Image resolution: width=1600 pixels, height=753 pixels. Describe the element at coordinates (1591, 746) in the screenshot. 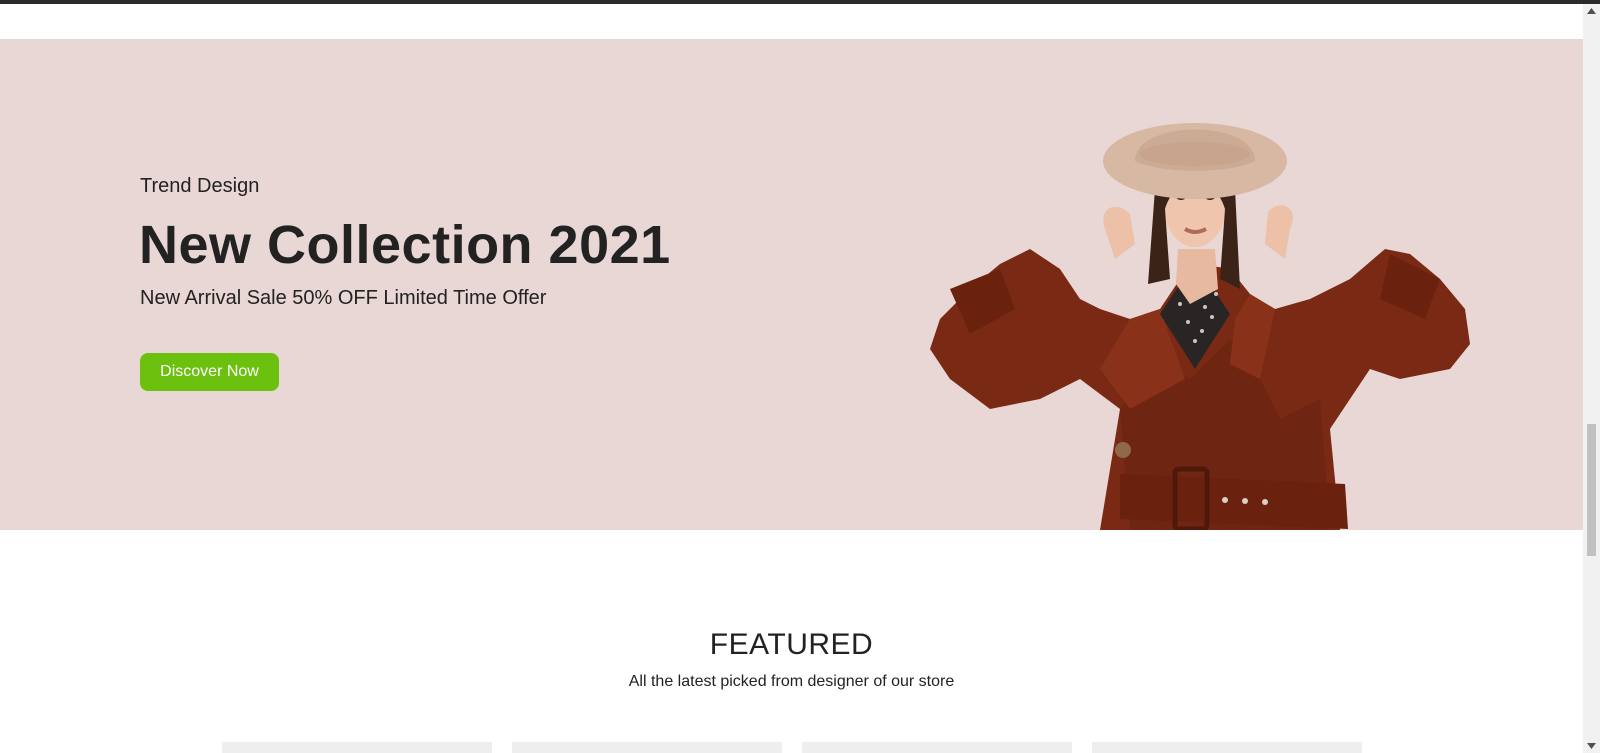

I see `chevron-down-icon` at that location.